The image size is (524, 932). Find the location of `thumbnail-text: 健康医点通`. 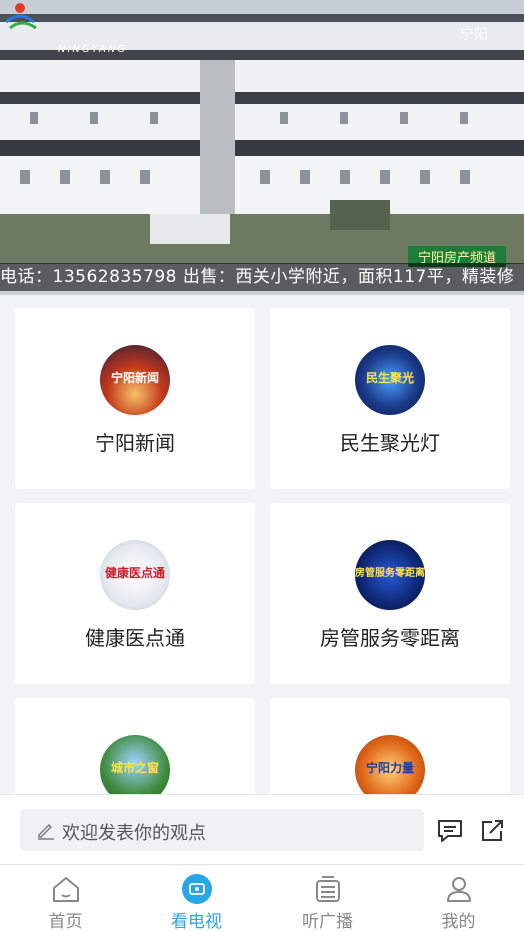

thumbnail-text: 健康医点通 is located at coordinates (134, 573).